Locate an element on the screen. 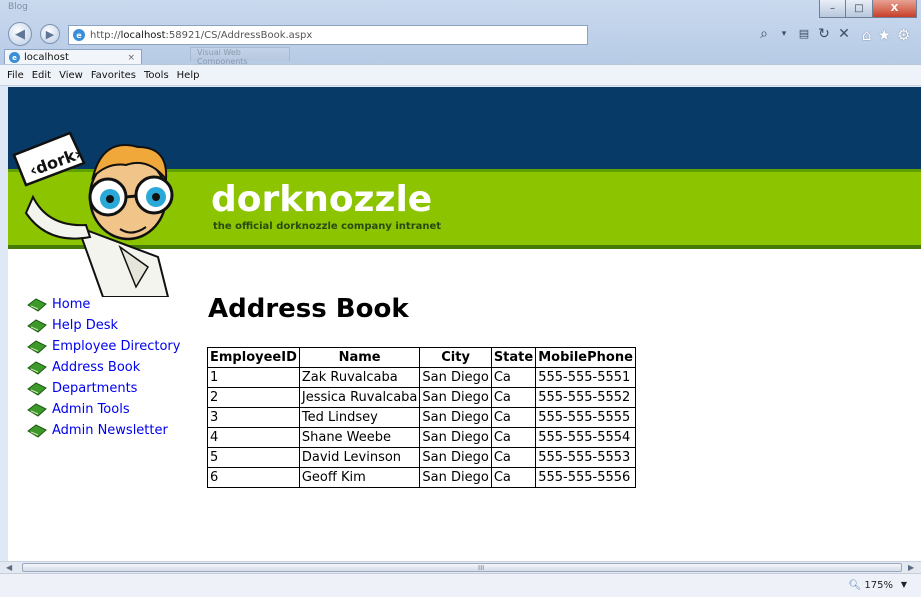  window-controls: – □ X is located at coordinates (868, 9).